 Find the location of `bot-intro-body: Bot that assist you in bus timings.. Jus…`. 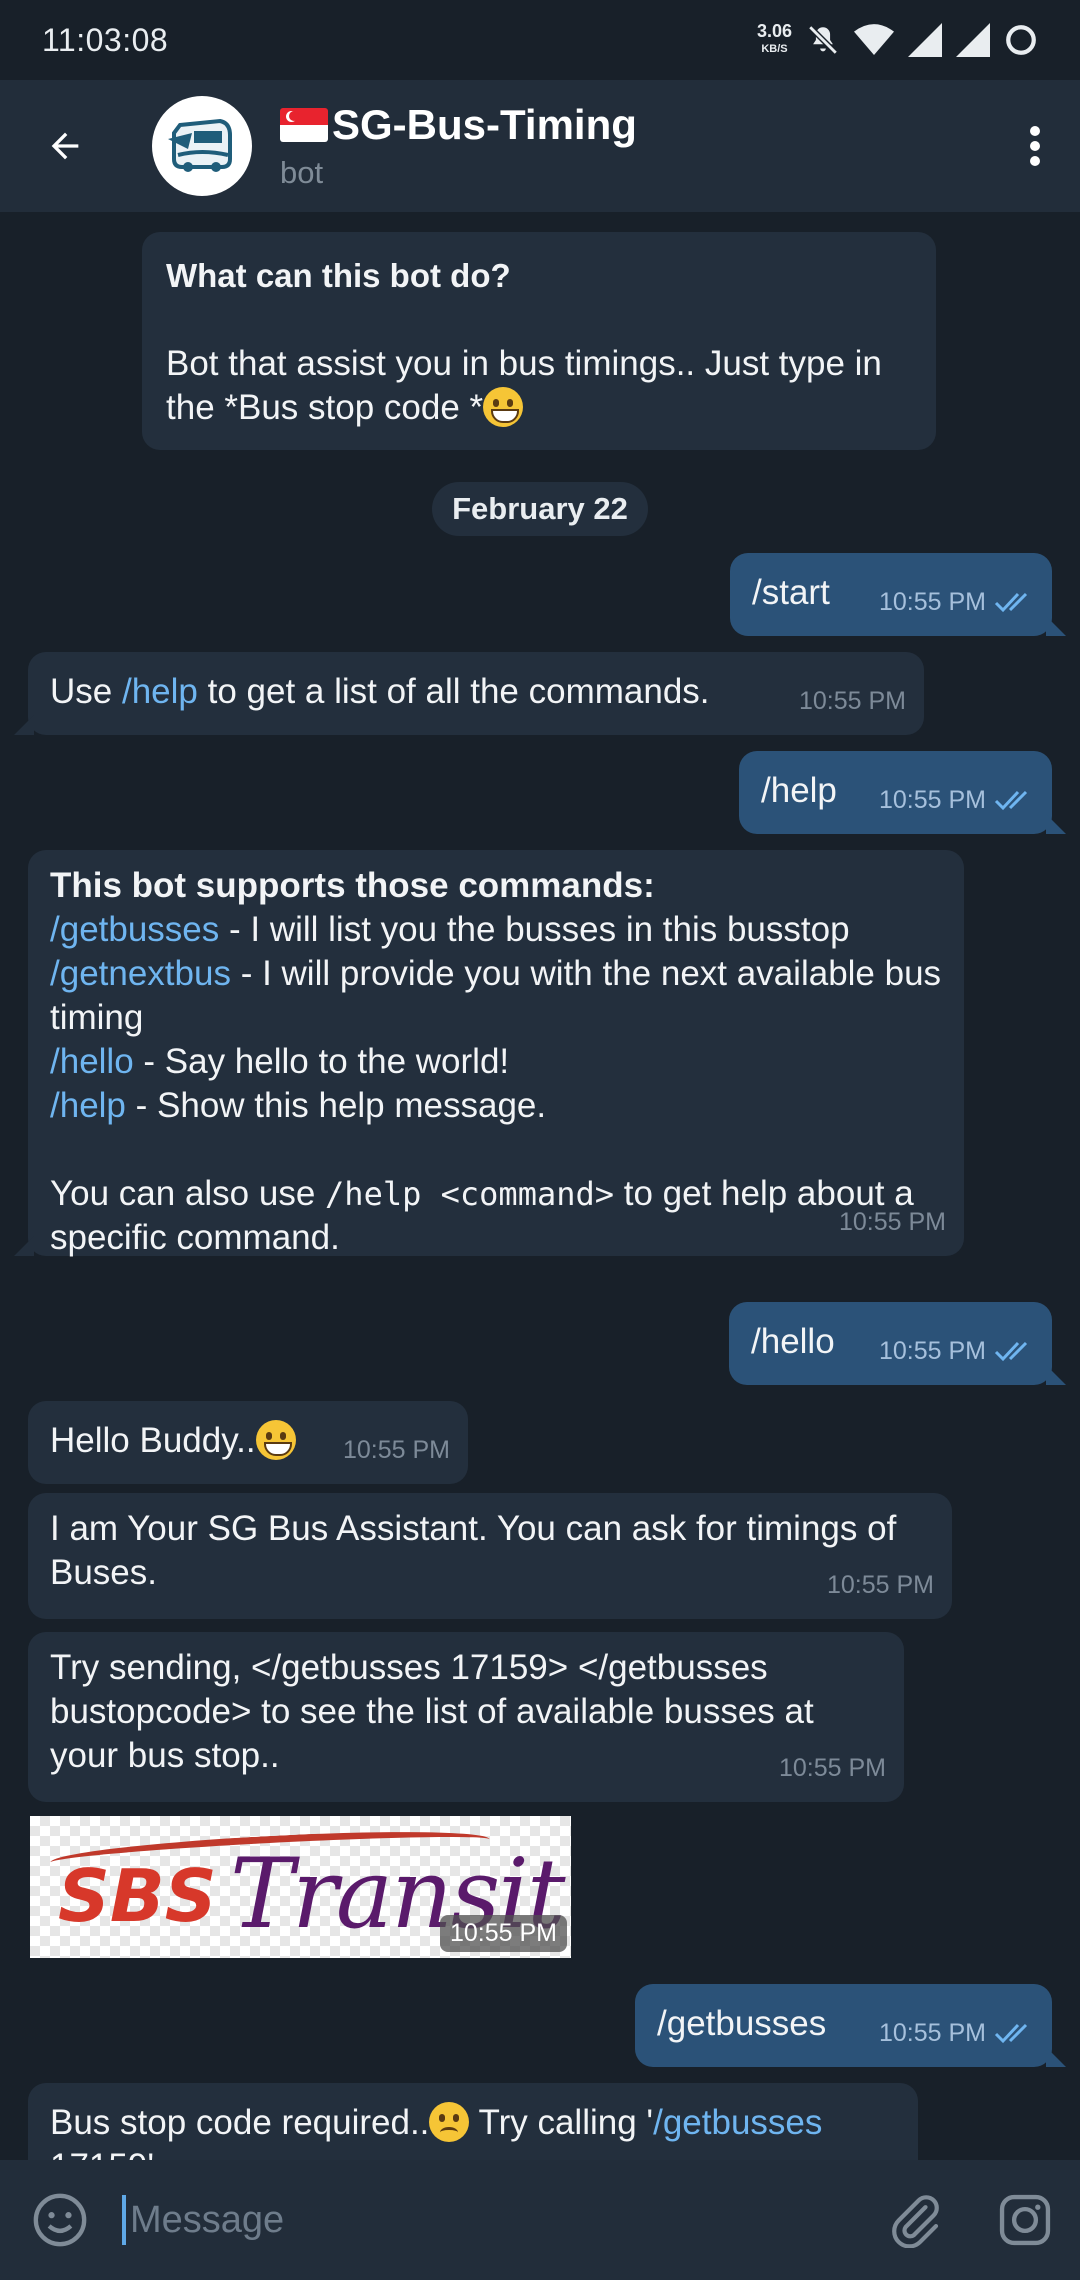

bot-intro-body: Bot that assist you in bus timings.. Jus… is located at coordinates (539, 386).